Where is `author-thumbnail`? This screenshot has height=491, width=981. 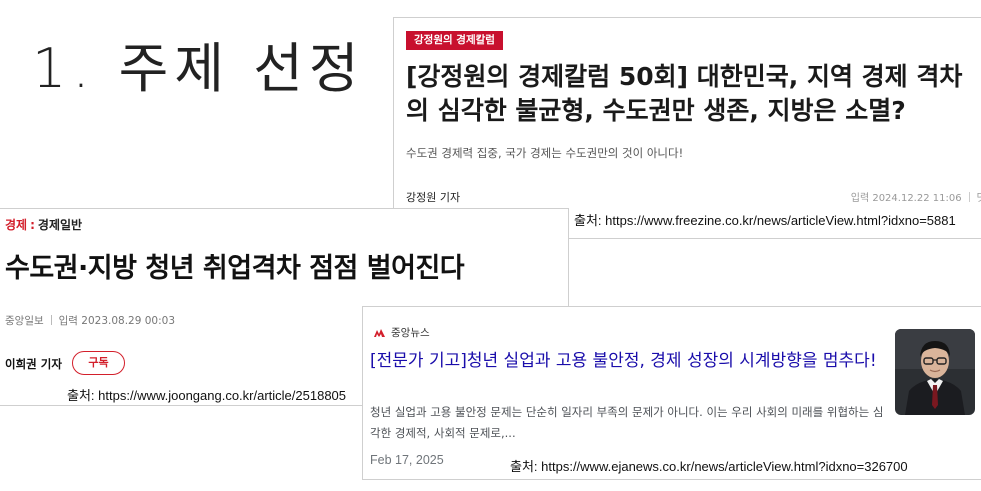
author-thumbnail is located at coordinates (935, 372).